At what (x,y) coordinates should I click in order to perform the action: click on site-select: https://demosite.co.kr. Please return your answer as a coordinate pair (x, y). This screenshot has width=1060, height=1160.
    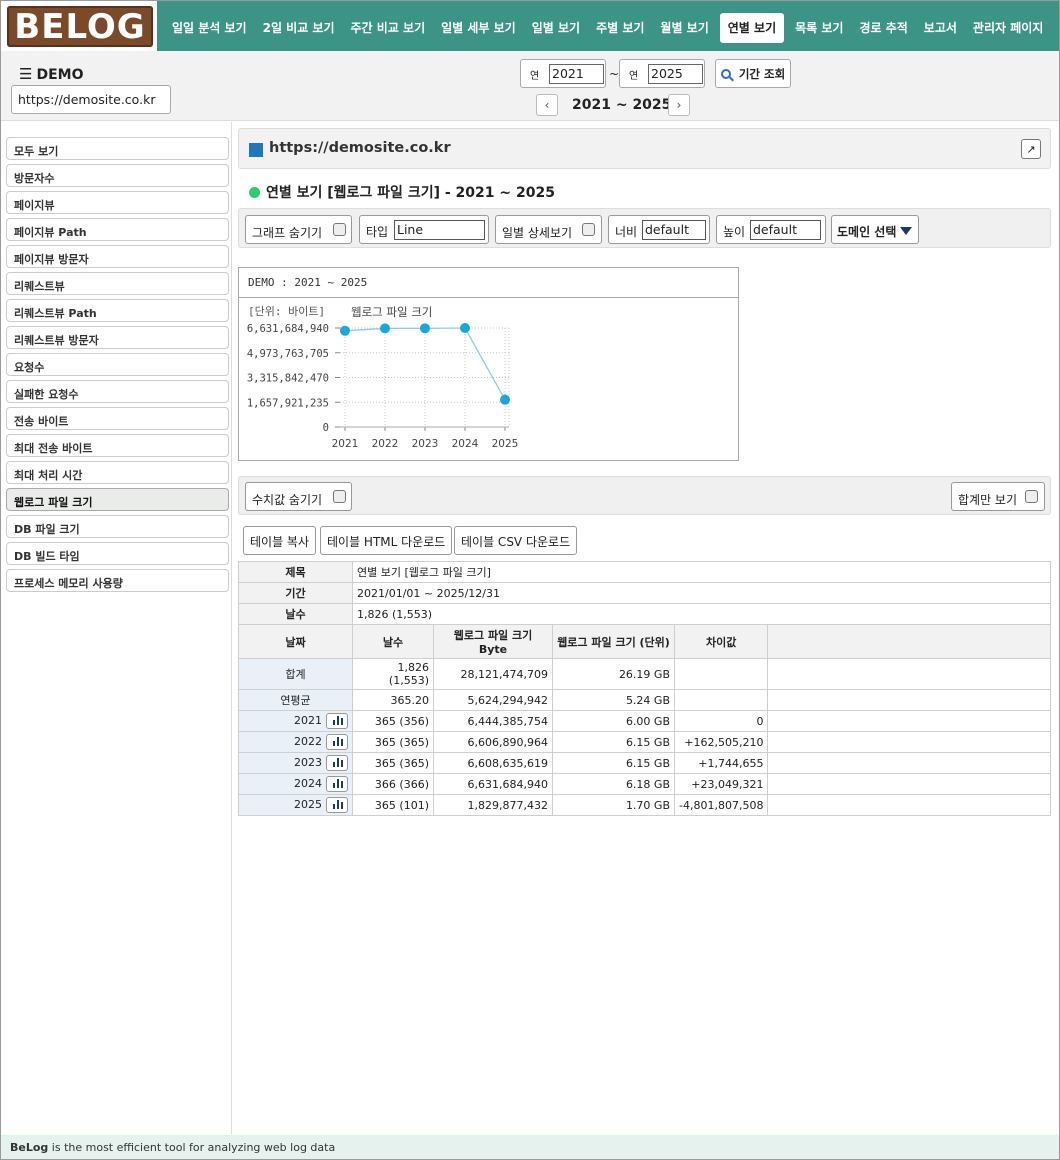
    Looking at the image, I should click on (91, 99).